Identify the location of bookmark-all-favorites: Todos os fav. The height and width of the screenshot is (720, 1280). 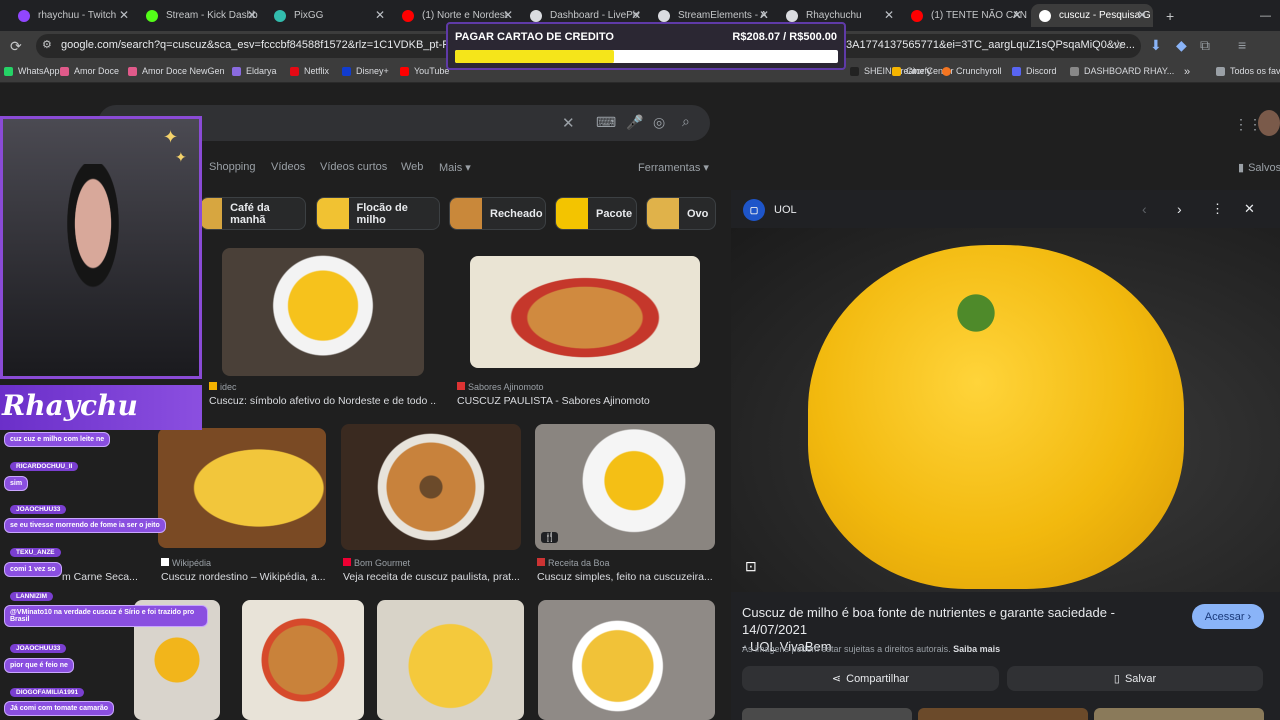
(1248, 71).